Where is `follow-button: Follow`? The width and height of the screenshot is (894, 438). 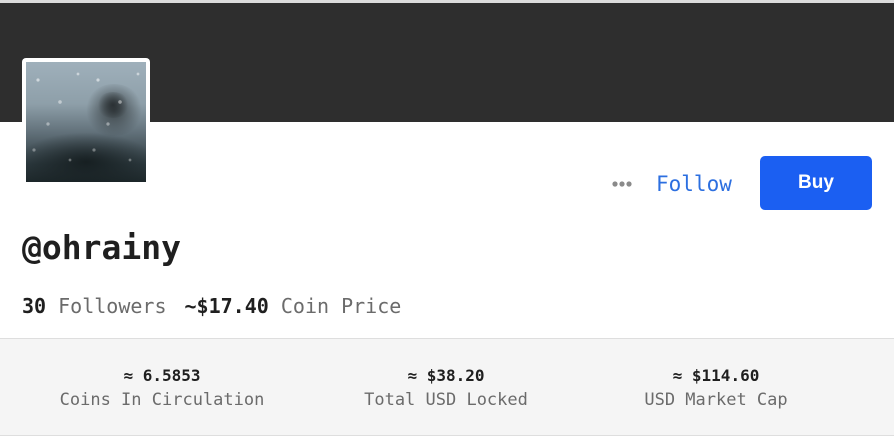 follow-button: Follow is located at coordinates (694, 184).